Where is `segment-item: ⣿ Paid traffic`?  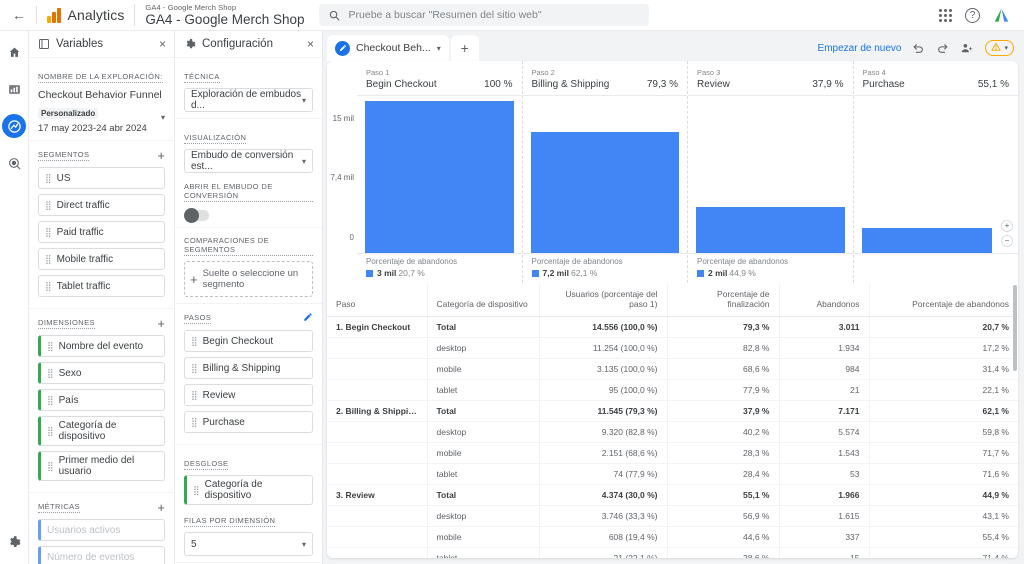
segment-item: ⣿ Paid traffic is located at coordinates (101, 232).